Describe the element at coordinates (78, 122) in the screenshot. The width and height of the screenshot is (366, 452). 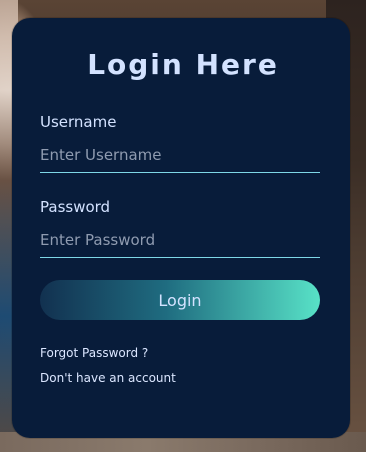
I see `username-label: Username` at that location.